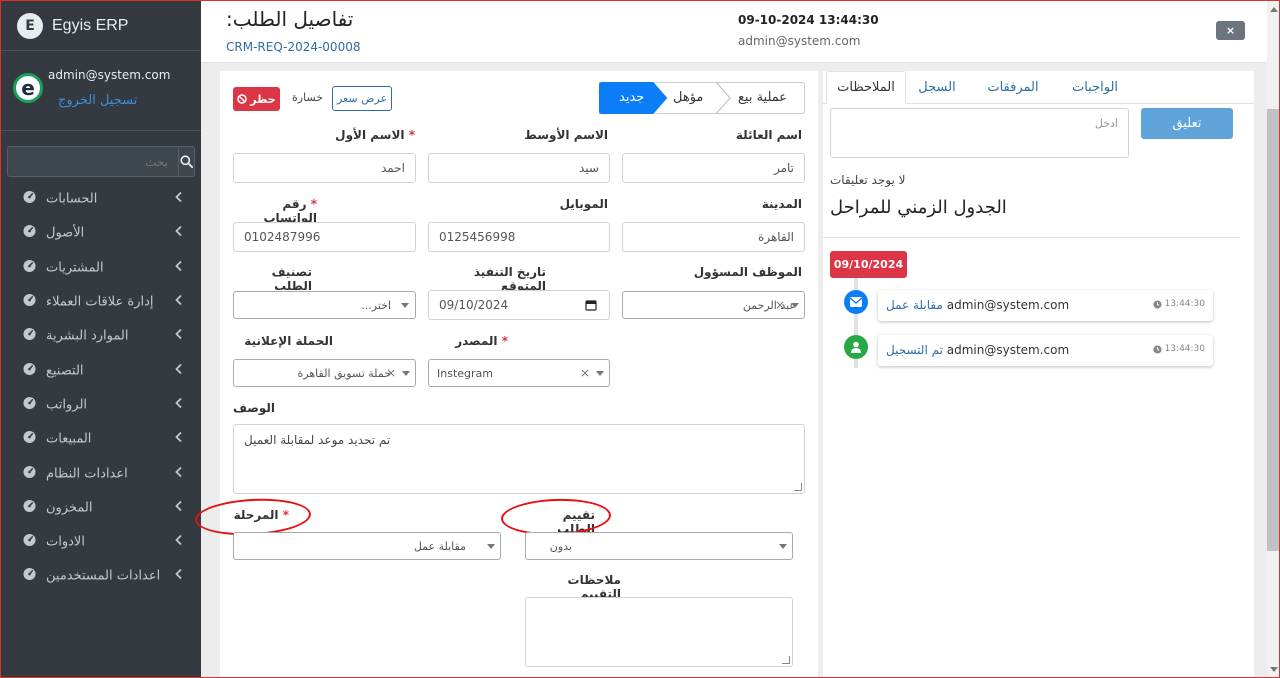 This screenshot has width=1280, height=678. What do you see at coordinates (977, 305) in the screenshot?
I see `timeline-text: مقابلة عمل admin@system.com` at bounding box center [977, 305].